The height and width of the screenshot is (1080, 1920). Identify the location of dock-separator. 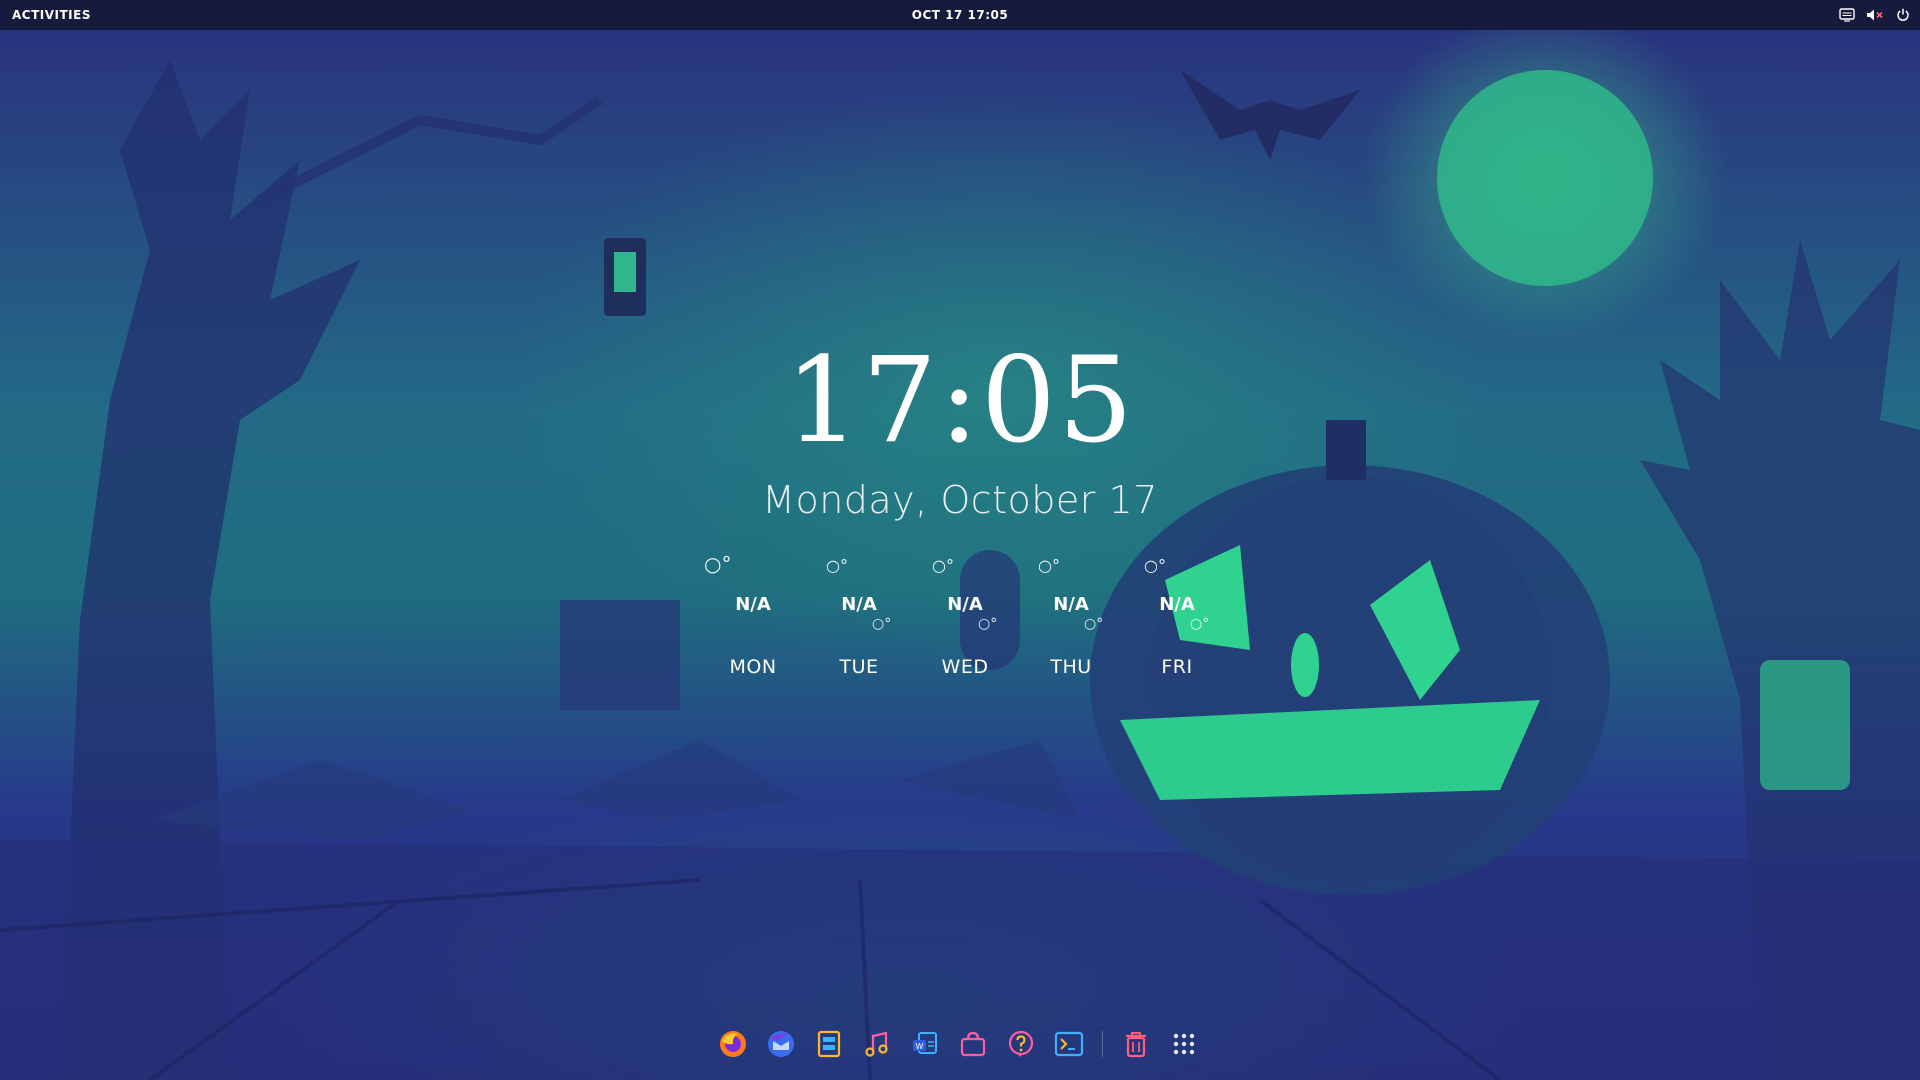
(1102, 1044).